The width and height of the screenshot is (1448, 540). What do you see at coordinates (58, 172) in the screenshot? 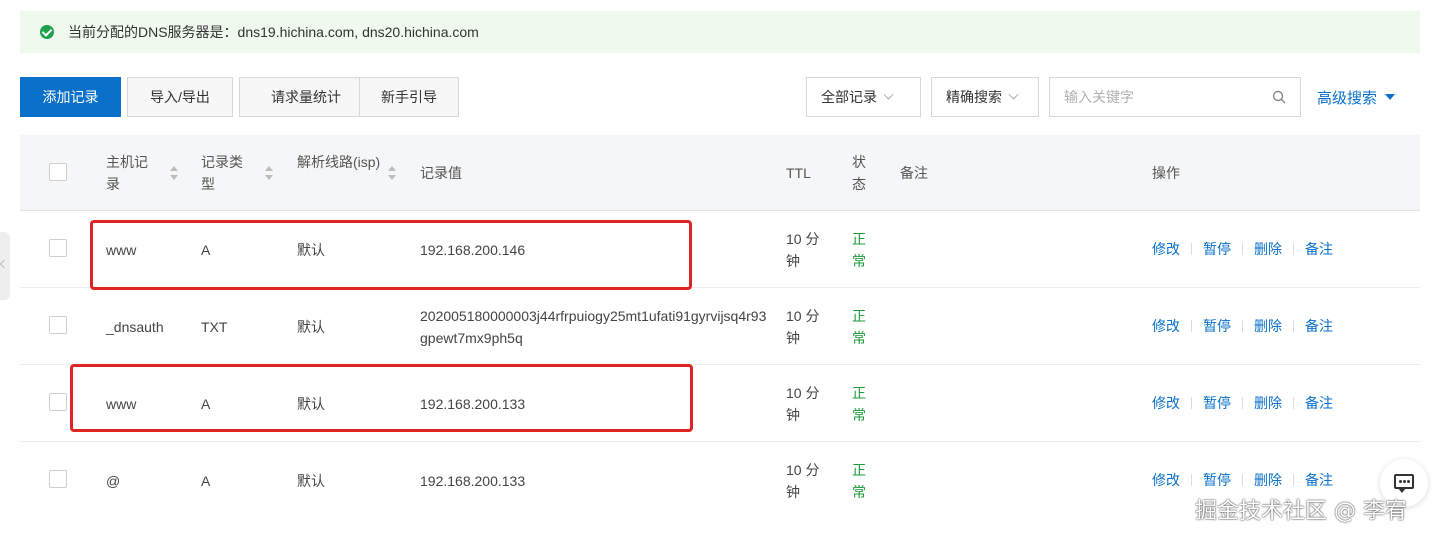
I see `select-all-checkbox` at bounding box center [58, 172].